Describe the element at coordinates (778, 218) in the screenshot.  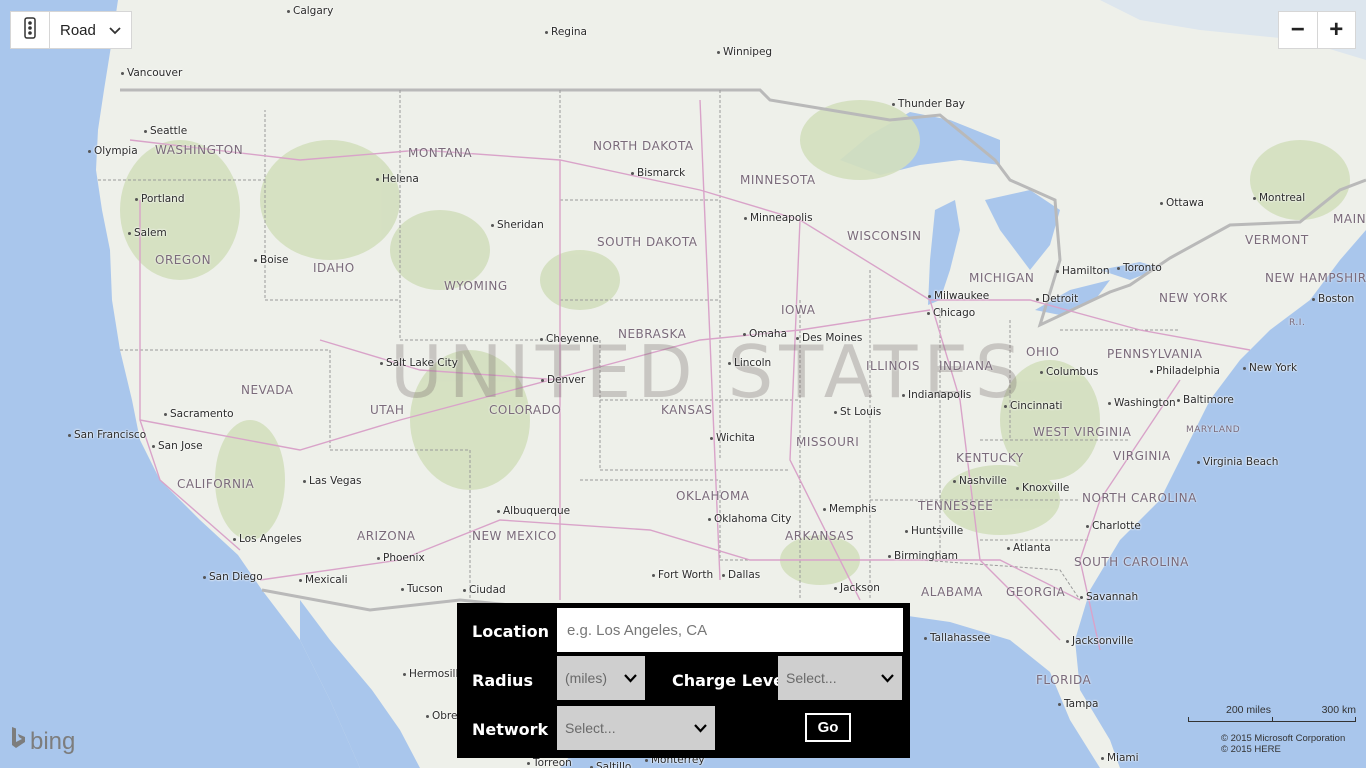
I see `city-label: Minneapolis` at that location.